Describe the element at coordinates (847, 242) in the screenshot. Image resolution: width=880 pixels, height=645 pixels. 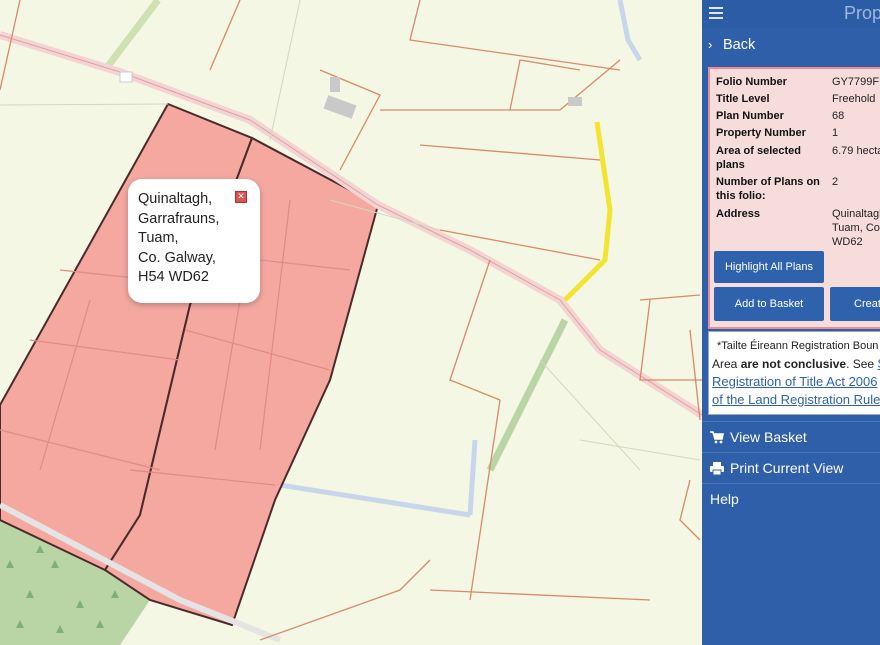
I see `detail-value: WD62` at that location.